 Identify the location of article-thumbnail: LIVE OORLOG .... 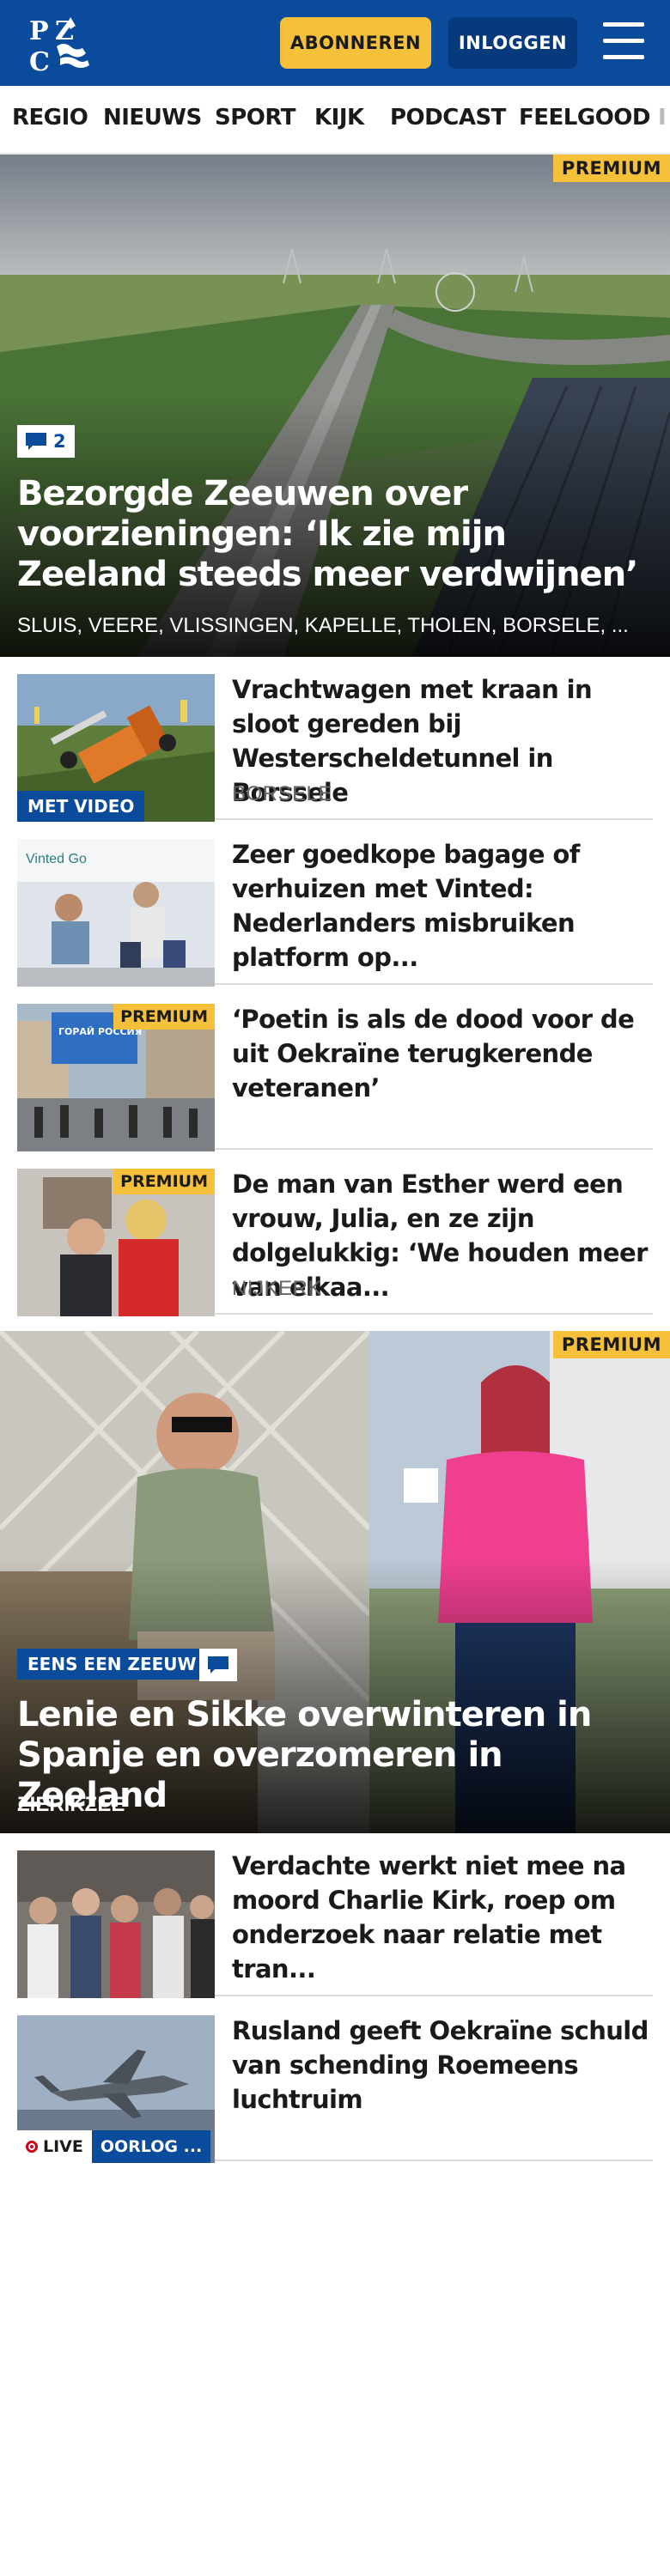
(116, 2089).